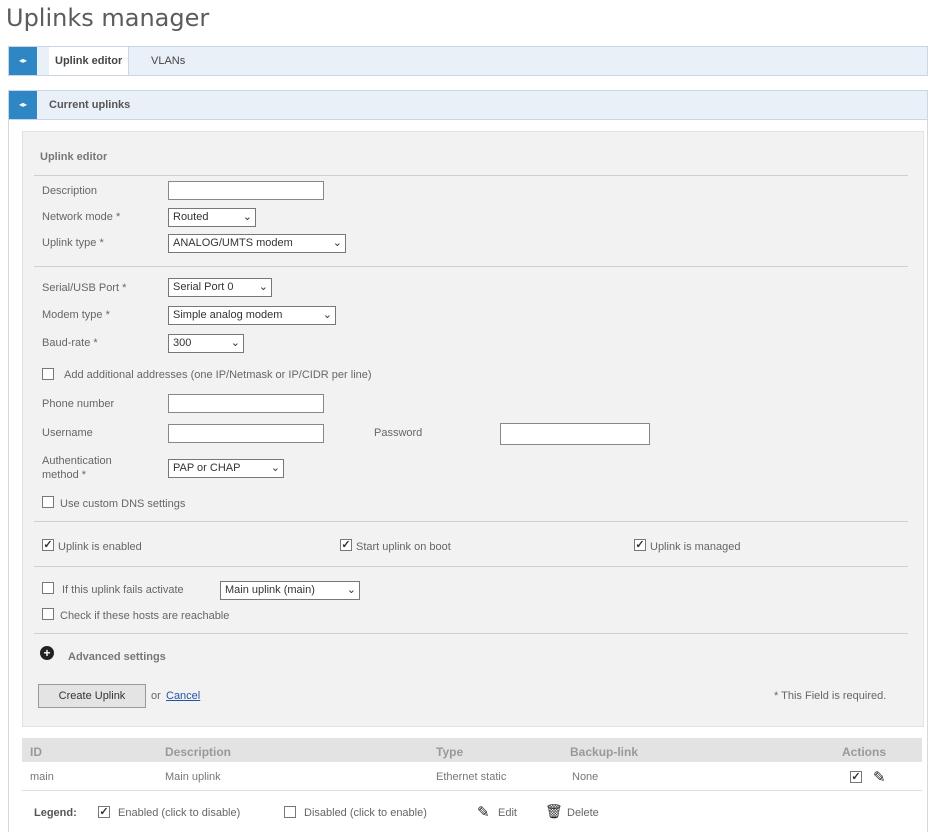 This screenshot has width=928, height=838. Describe the element at coordinates (48, 374) in the screenshot. I see `additional-addresses-checkbox` at that location.